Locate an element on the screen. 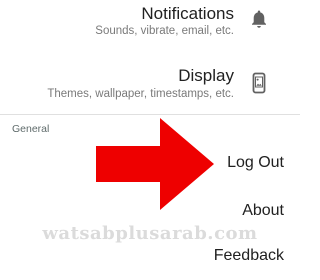 Image resolution: width=320 pixels, height=280 pixels. notifications-subtitle: Sounds, vibrate, email, etc. is located at coordinates (164, 31).